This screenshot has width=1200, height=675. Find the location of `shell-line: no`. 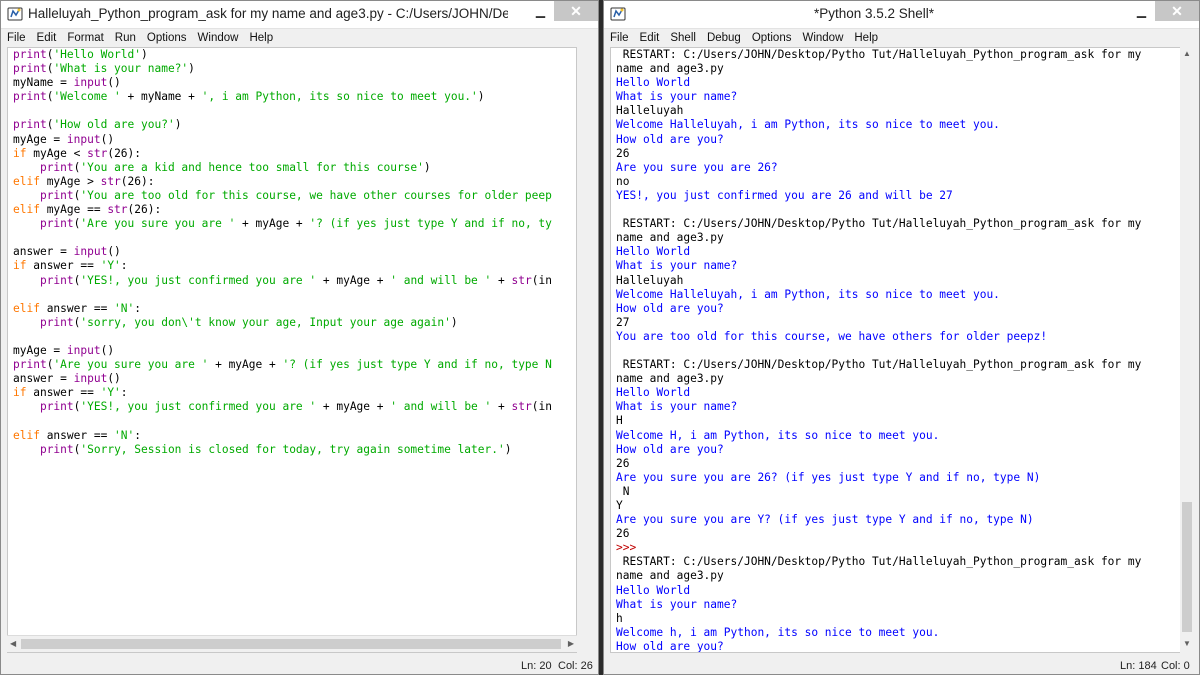

shell-line: no is located at coordinates (623, 181).